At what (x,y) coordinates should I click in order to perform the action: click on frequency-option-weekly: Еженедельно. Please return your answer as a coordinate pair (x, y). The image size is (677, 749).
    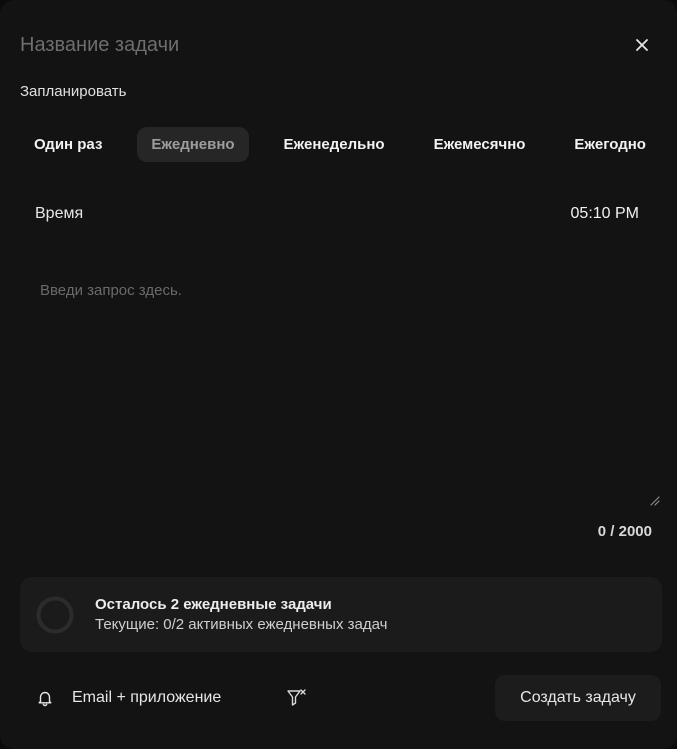
    Looking at the image, I should click on (334, 144).